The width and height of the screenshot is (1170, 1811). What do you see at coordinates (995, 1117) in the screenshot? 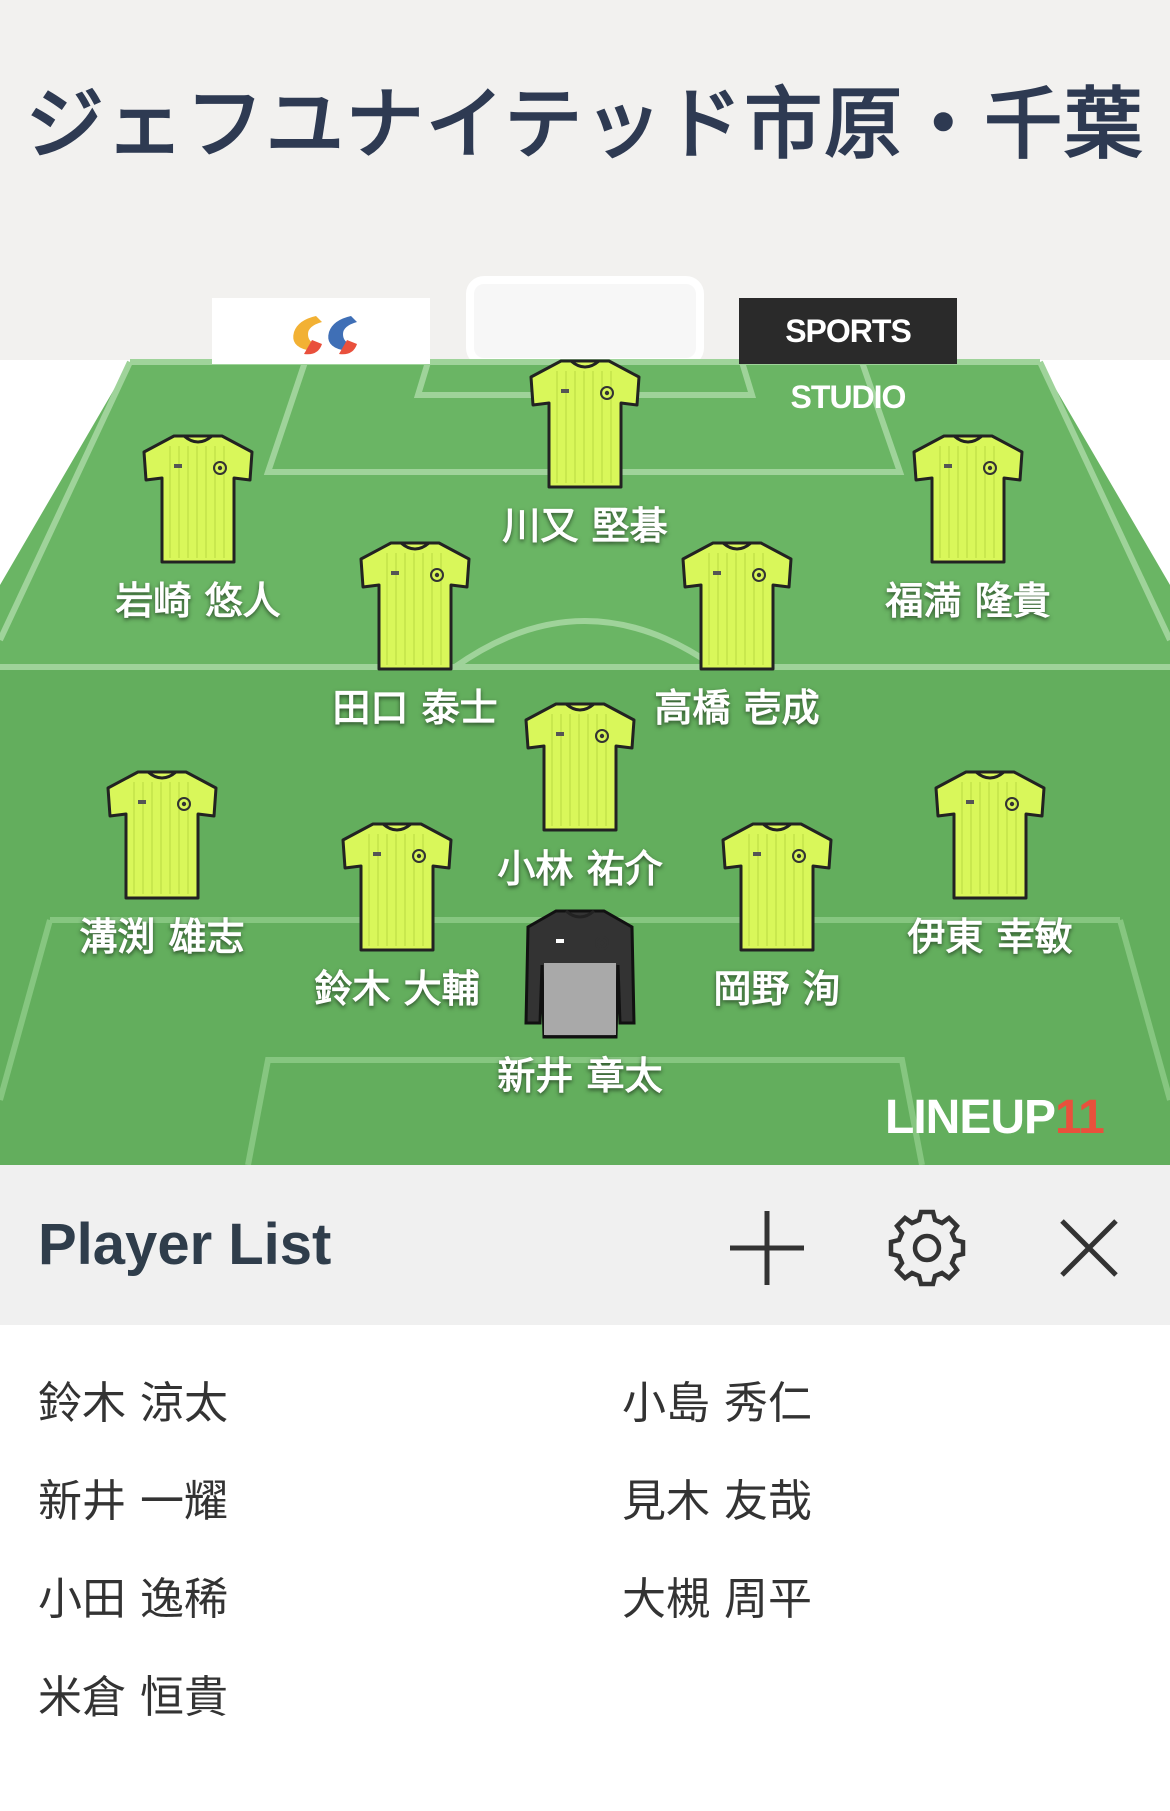
I see `lineup11-logo: LINEUP11` at bounding box center [995, 1117].